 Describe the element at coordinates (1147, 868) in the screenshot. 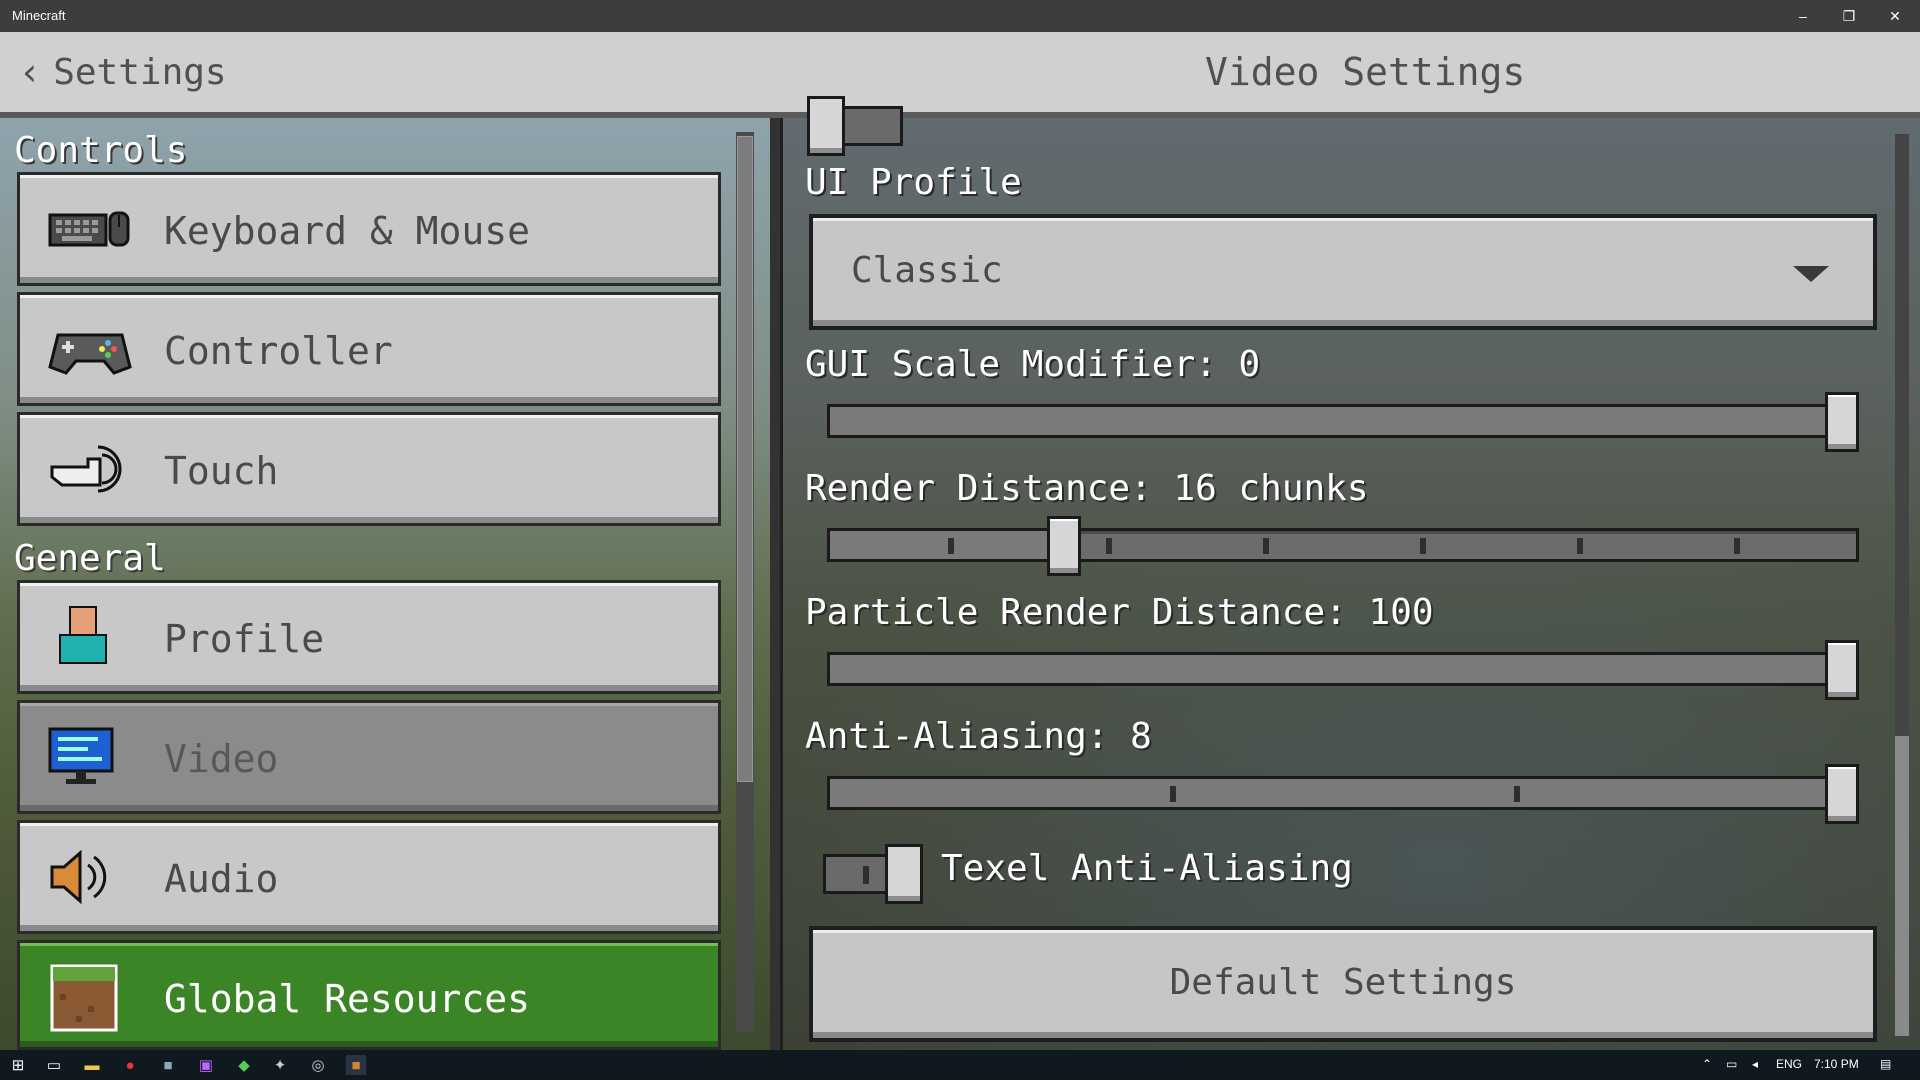

I see `texel-anti-aliasing-label: Texel Anti-Aliasing` at that location.